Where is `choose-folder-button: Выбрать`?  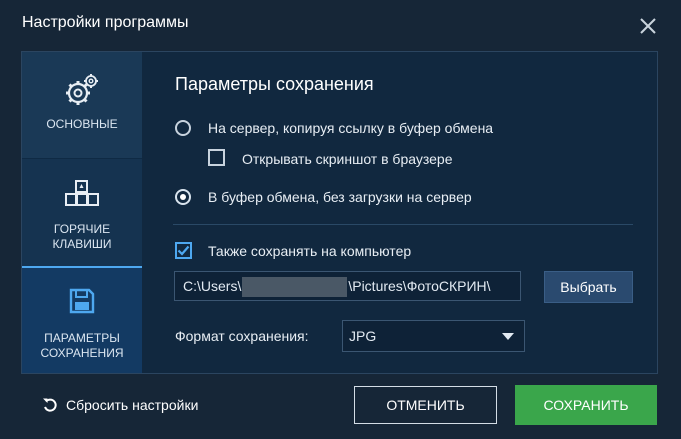
choose-folder-button: Выбрать is located at coordinates (588, 287).